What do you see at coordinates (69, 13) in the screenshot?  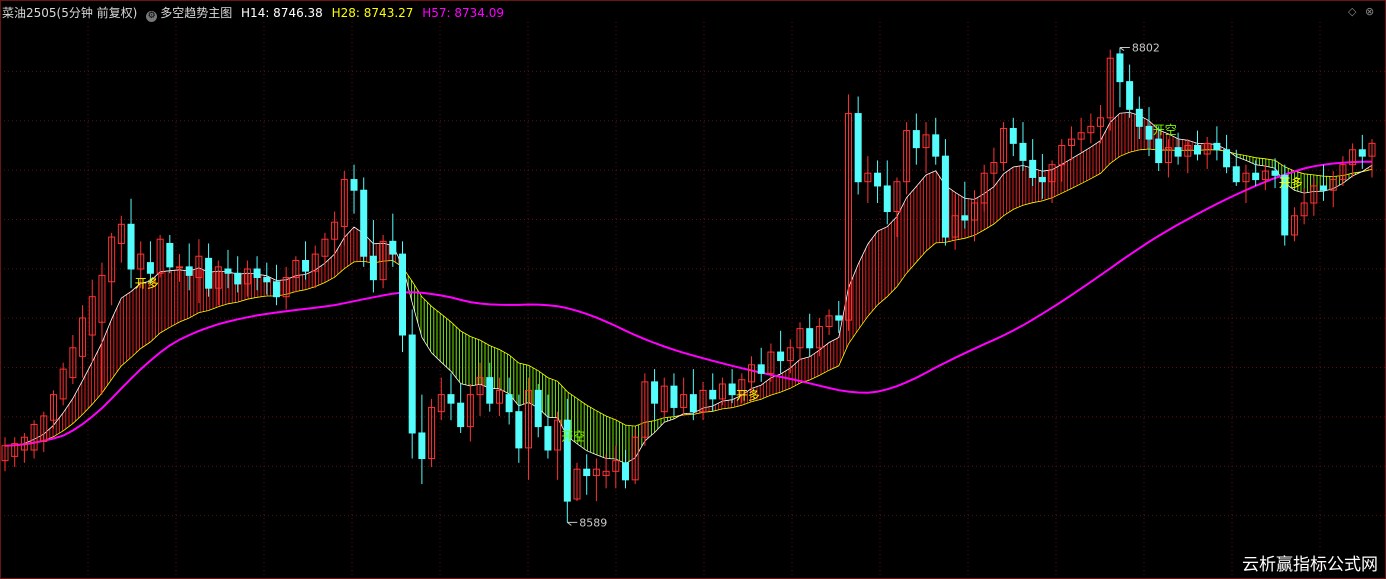 I see `symbol-label: 菜油2505(5分钟 前复权)` at bounding box center [69, 13].